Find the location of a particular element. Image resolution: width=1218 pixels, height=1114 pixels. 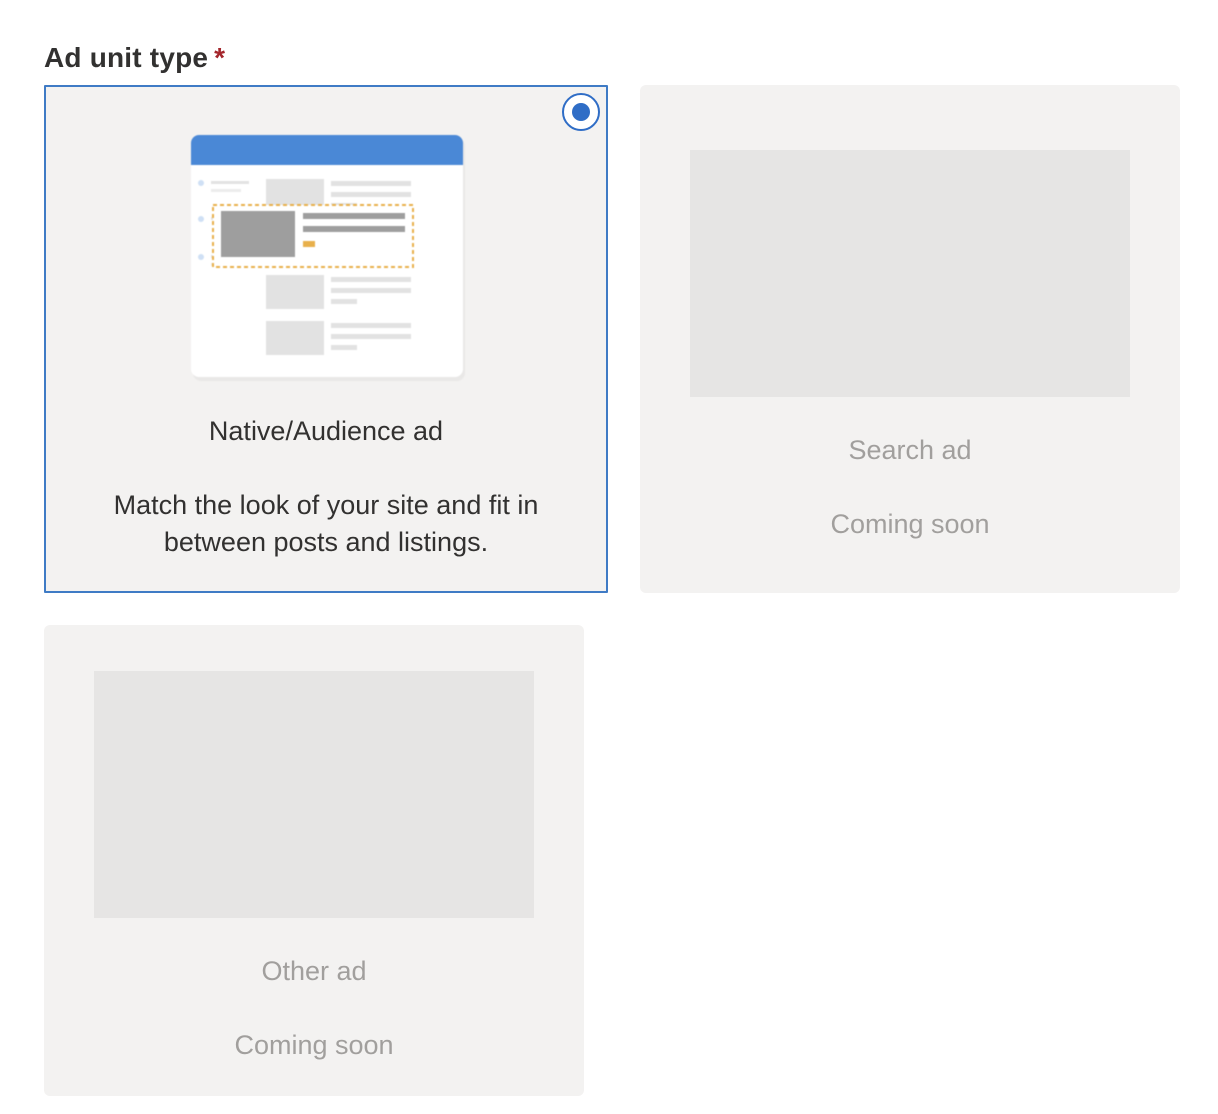

native-ad-illustration-icon is located at coordinates (328, 258).